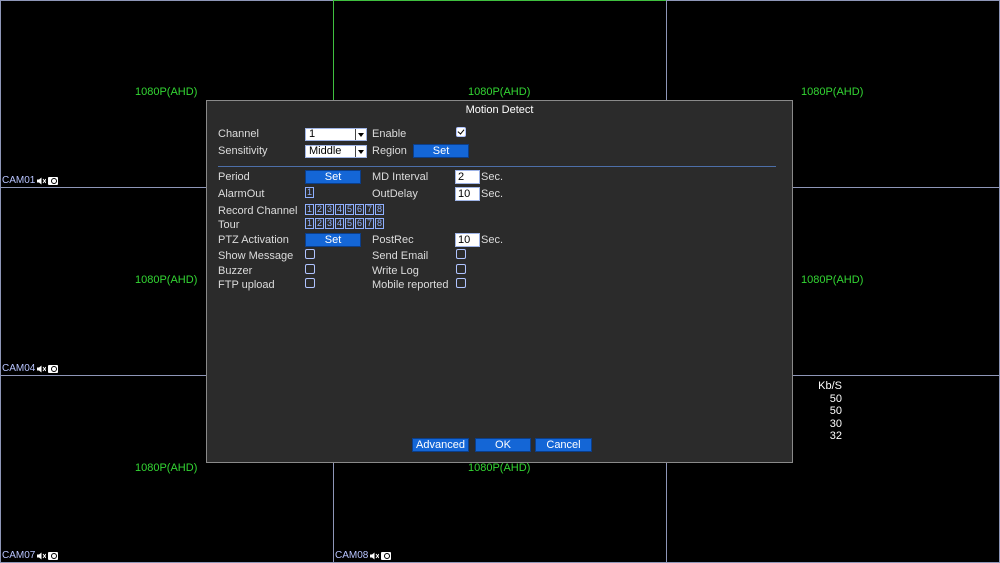 This screenshot has height=563, width=1000. I want to click on ftp-upload-label: FTP upload, so click(246, 285).